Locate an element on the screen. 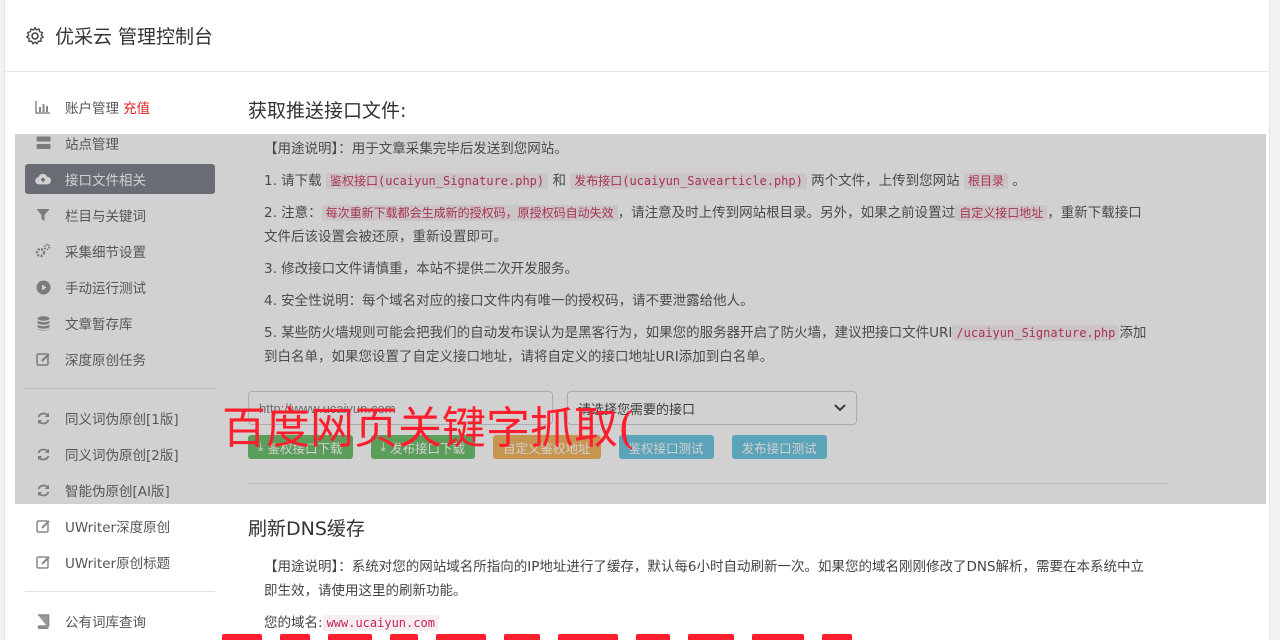  sidebar-item-public-lexicon: 公有词库查询 is located at coordinates (120, 621).